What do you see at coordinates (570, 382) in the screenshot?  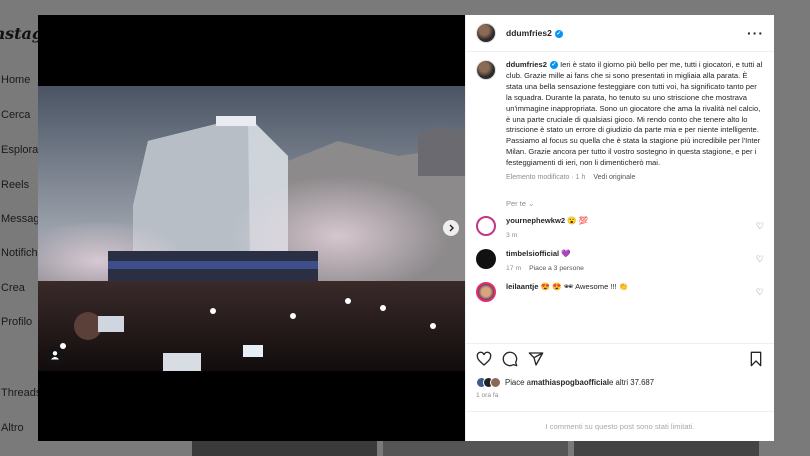 I see `likes-user: mathiaspogbaofficial` at bounding box center [570, 382].